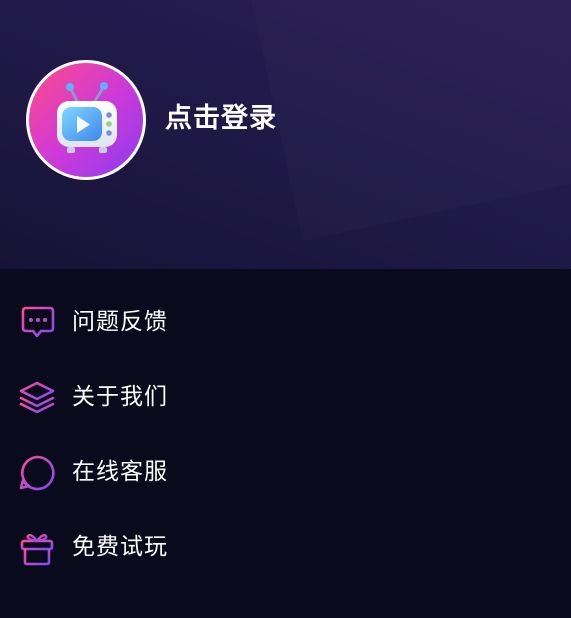 The image size is (571, 618). I want to click on retro-tv-play-icon, so click(87, 117).